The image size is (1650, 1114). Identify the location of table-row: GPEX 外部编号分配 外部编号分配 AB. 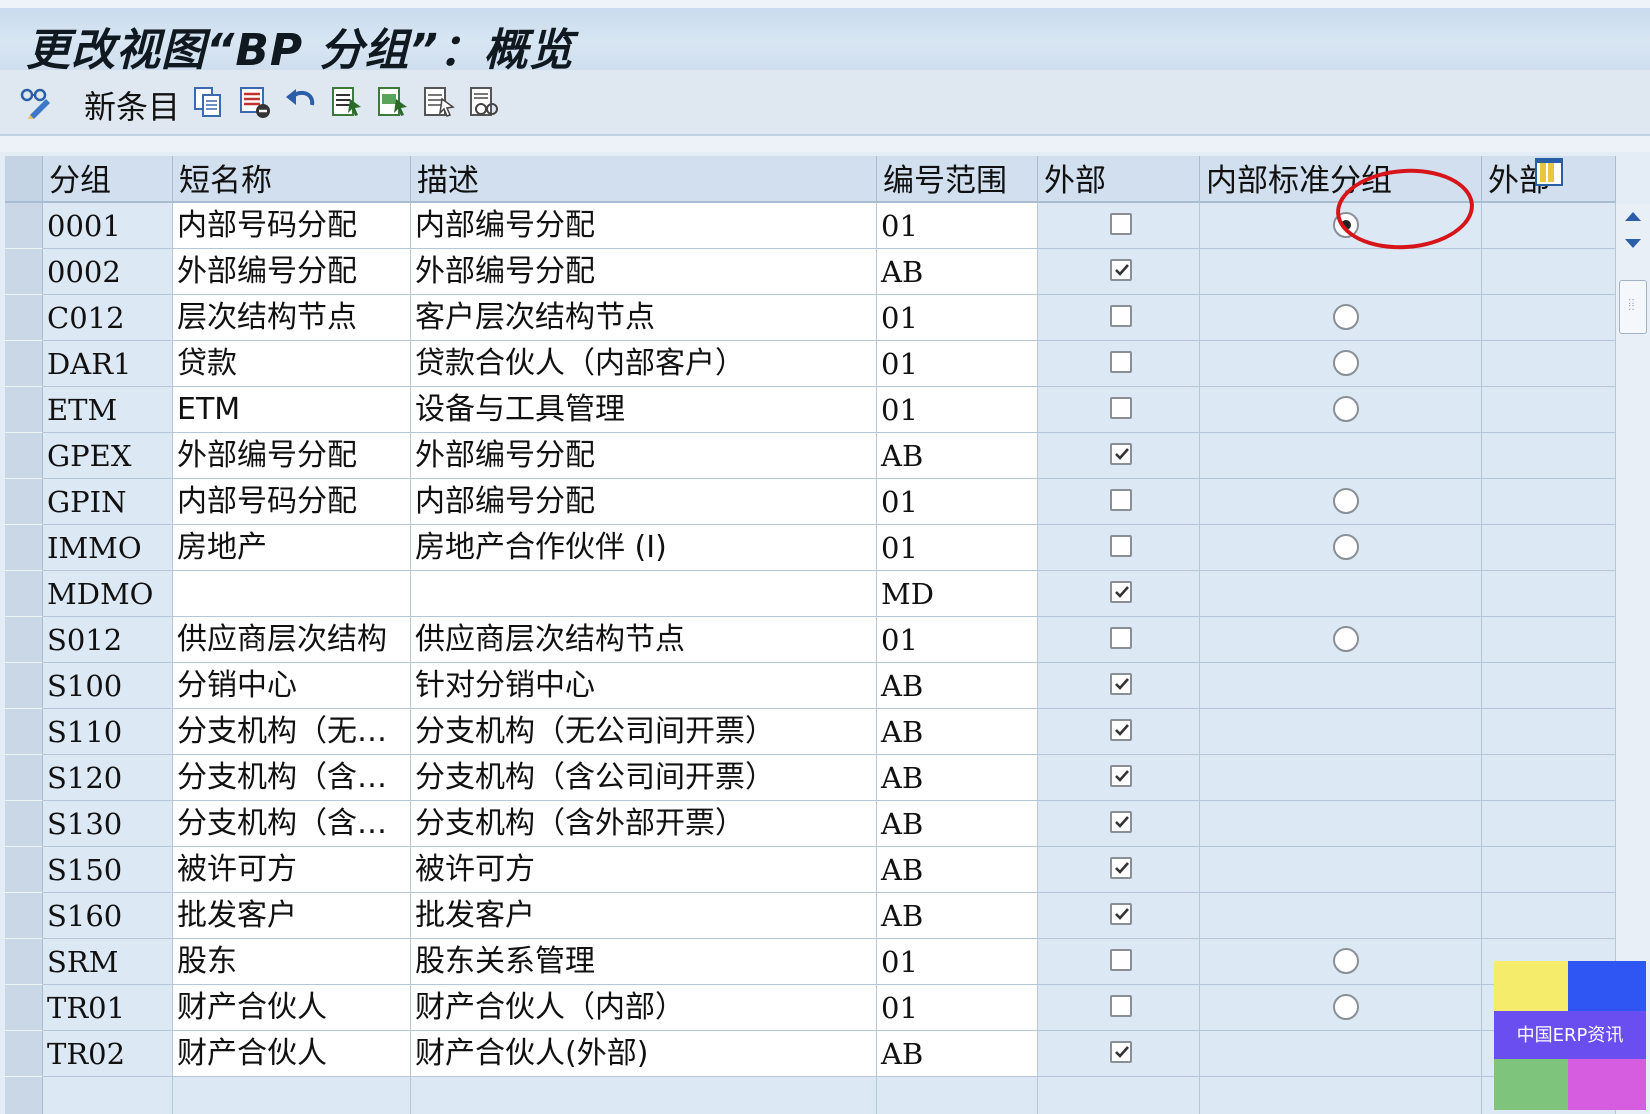
(810, 456).